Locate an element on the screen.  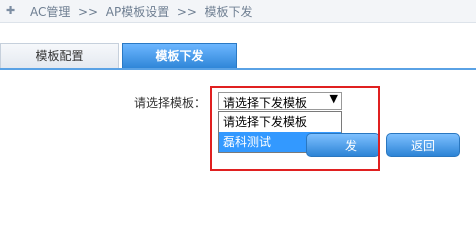
chevron-down-icon: ▼ is located at coordinates (333, 98).